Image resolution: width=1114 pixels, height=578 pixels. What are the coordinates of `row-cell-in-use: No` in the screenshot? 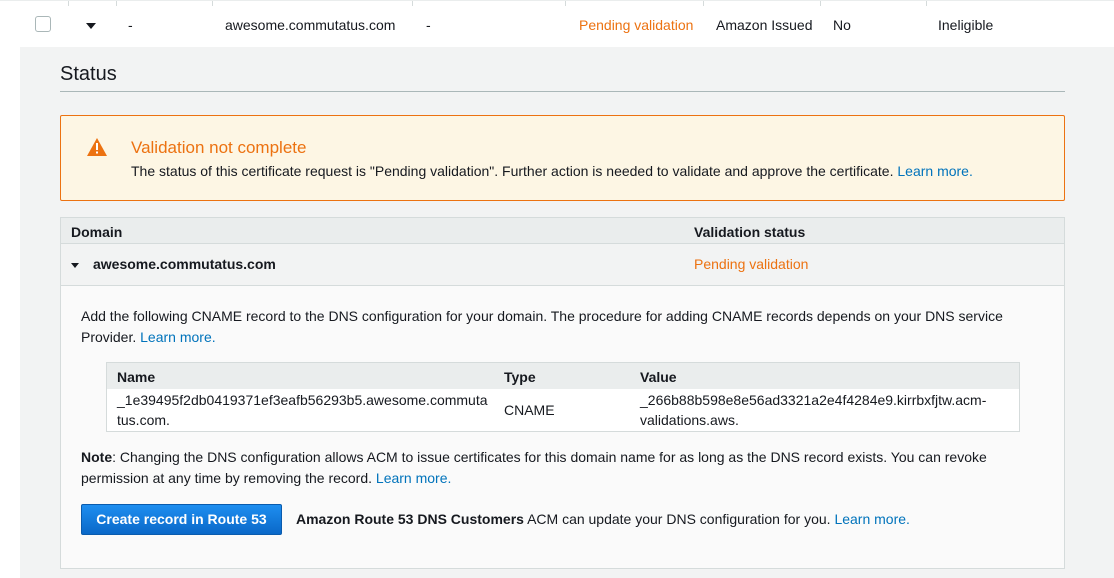 It's located at (842, 25).